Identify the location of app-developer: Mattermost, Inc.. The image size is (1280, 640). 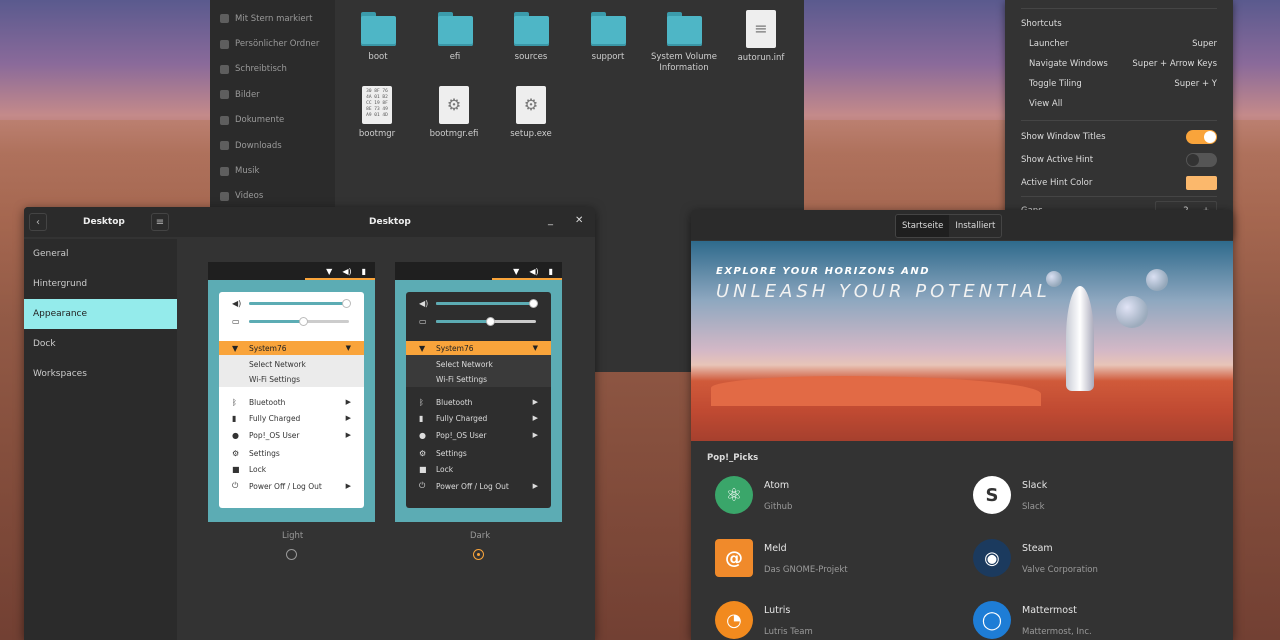
(1057, 632).